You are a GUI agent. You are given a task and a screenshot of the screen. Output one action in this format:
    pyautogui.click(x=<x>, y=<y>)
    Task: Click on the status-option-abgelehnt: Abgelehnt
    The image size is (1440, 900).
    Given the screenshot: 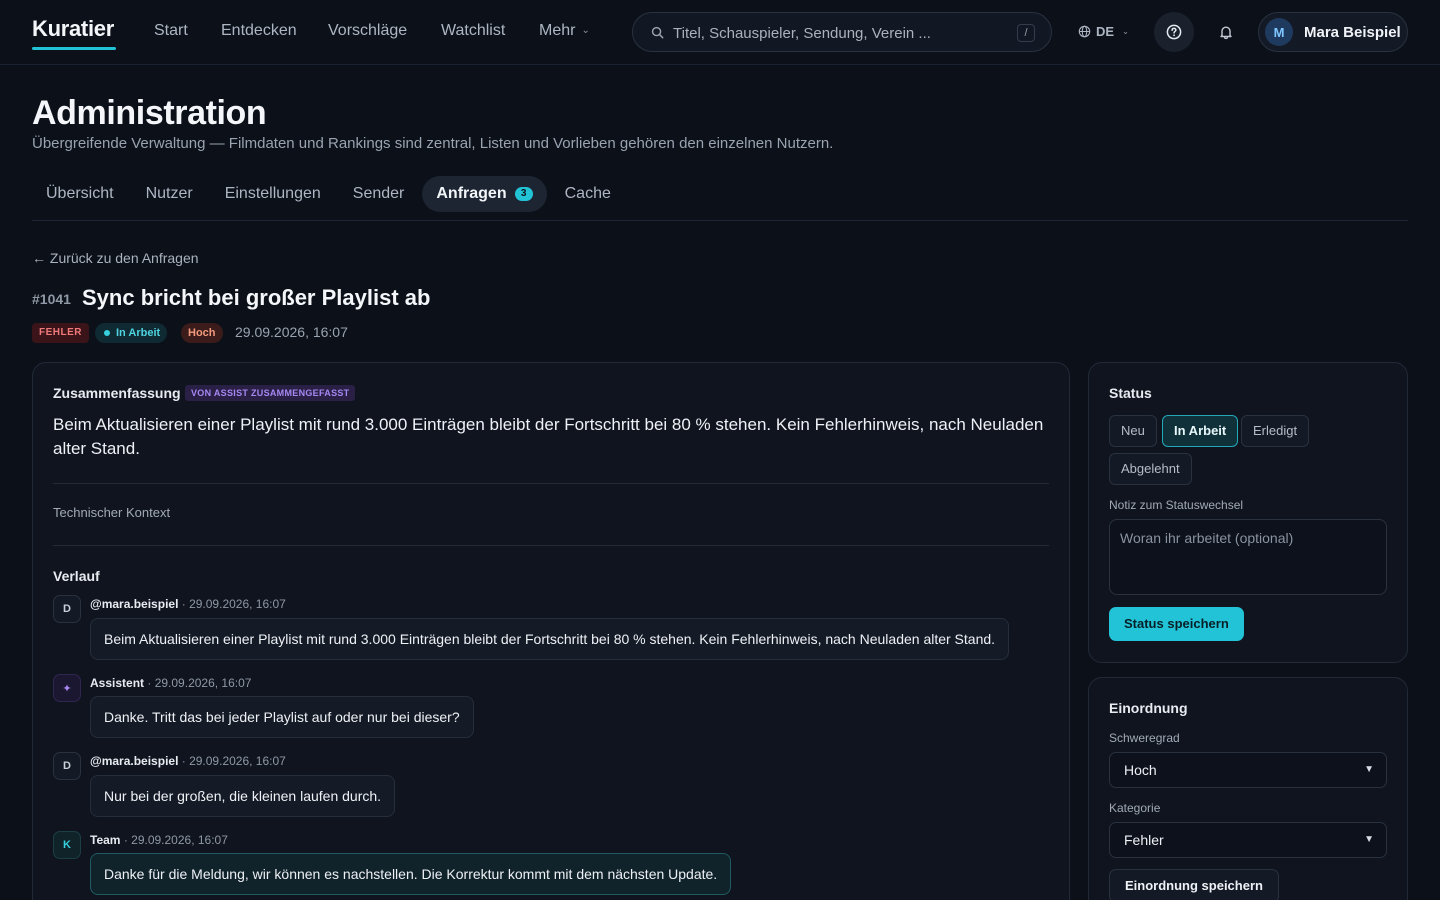 What is the action you would take?
    pyautogui.click(x=1150, y=469)
    